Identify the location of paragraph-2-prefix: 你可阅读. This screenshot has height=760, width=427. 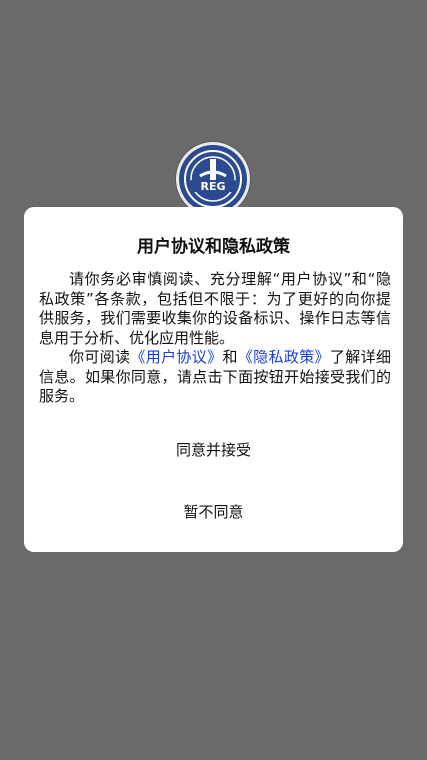
(100, 357).